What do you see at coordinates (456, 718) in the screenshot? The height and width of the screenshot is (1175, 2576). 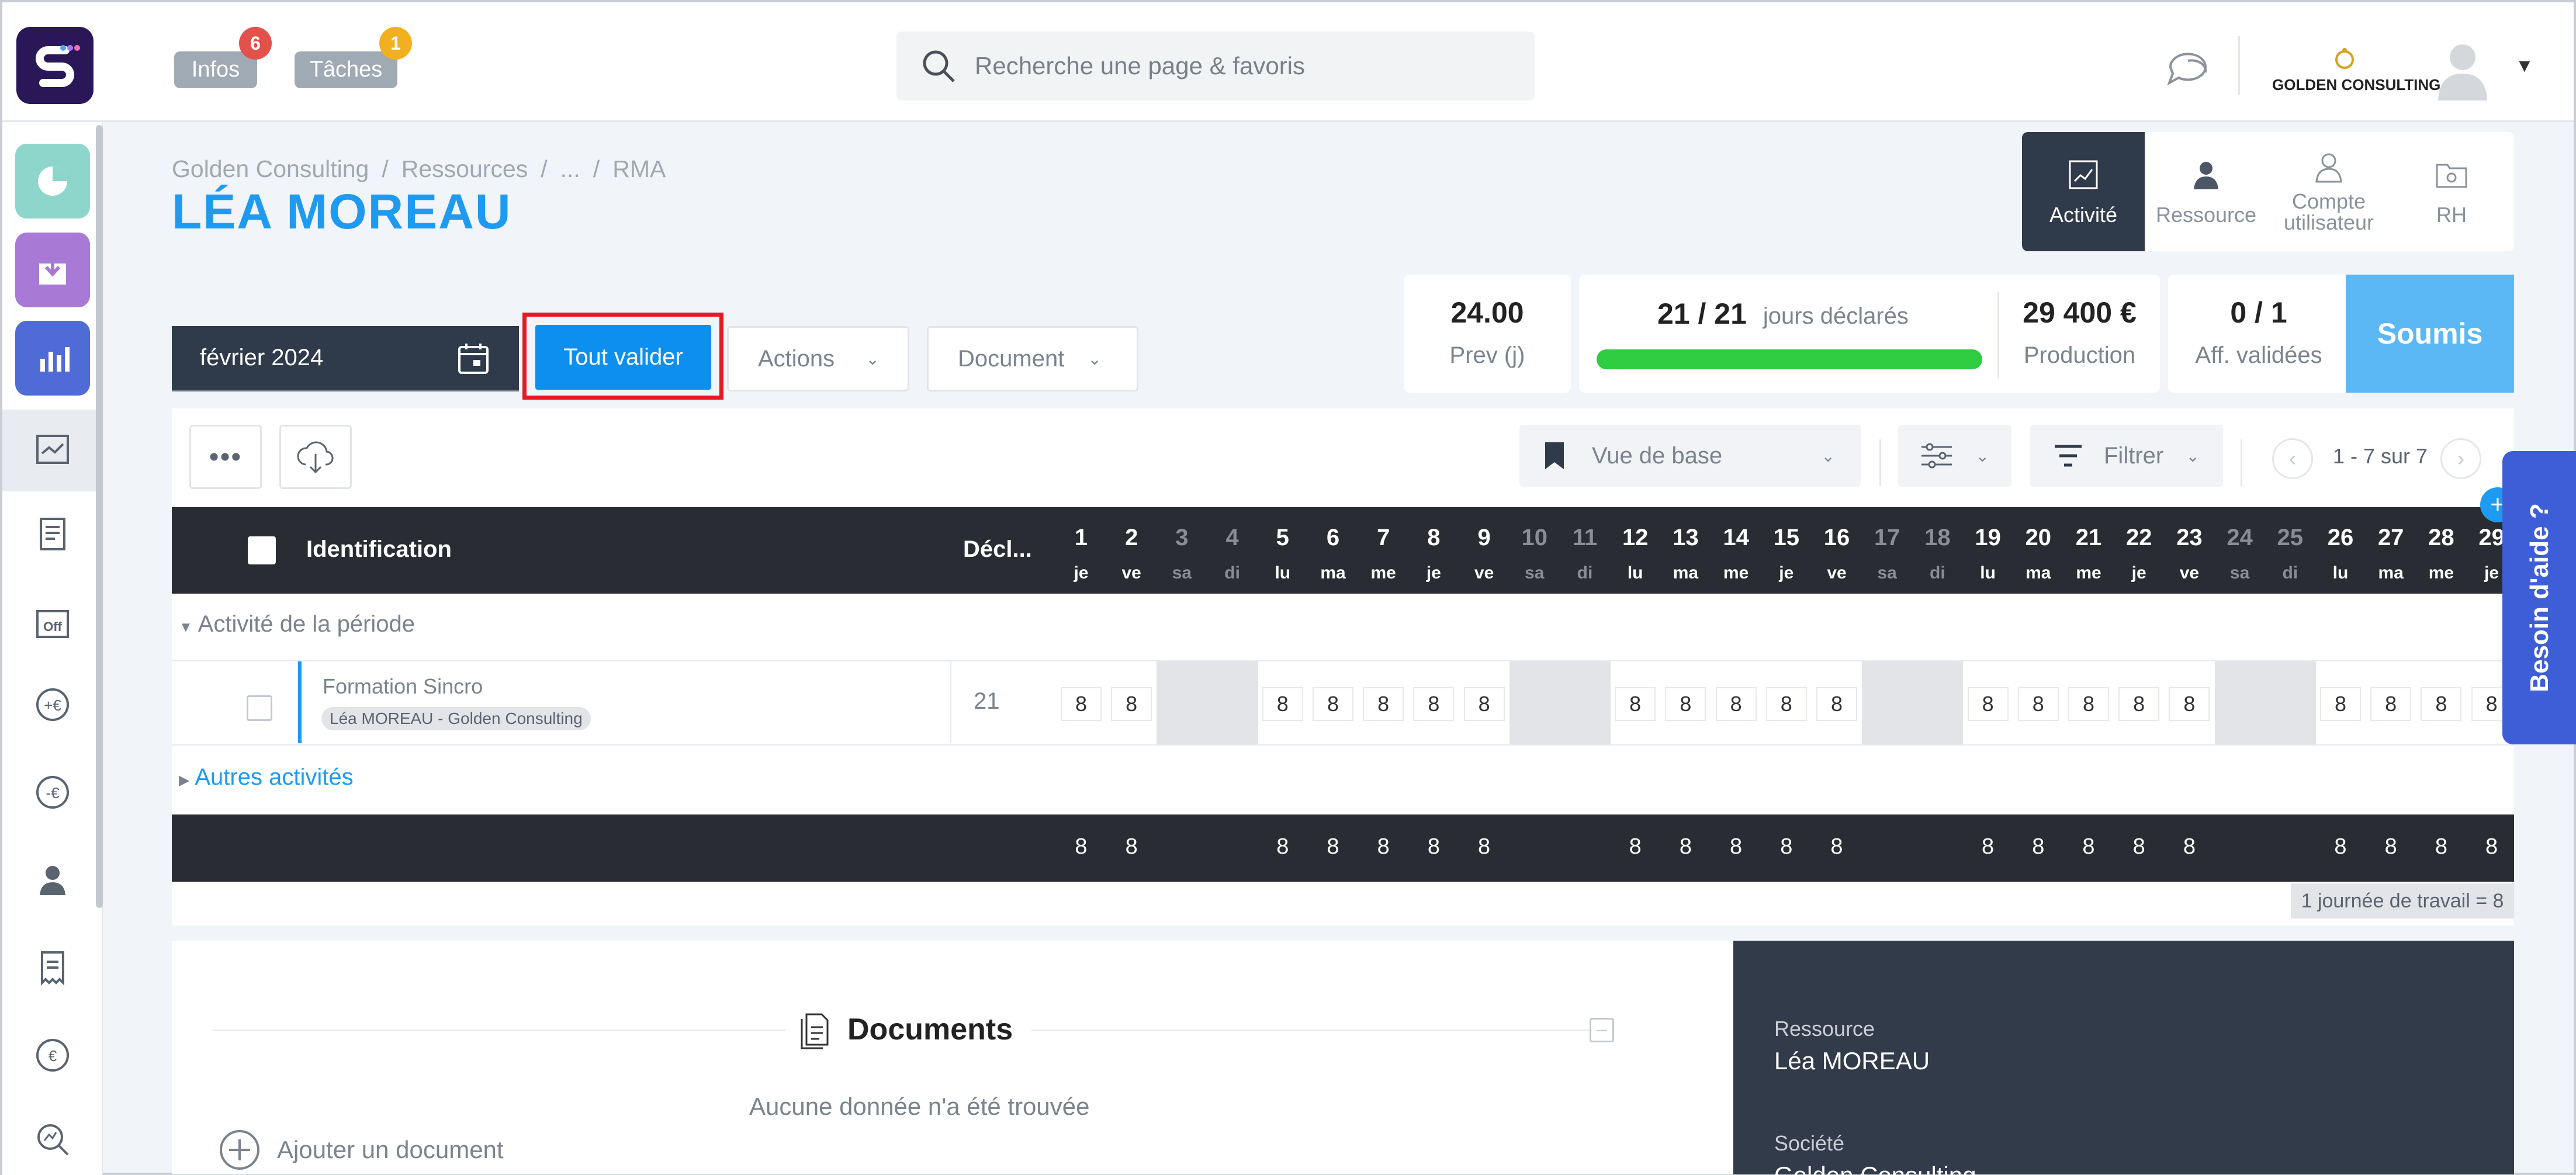 I see `row-tag: Léa MOREAU - Golden Consulting` at bounding box center [456, 718].